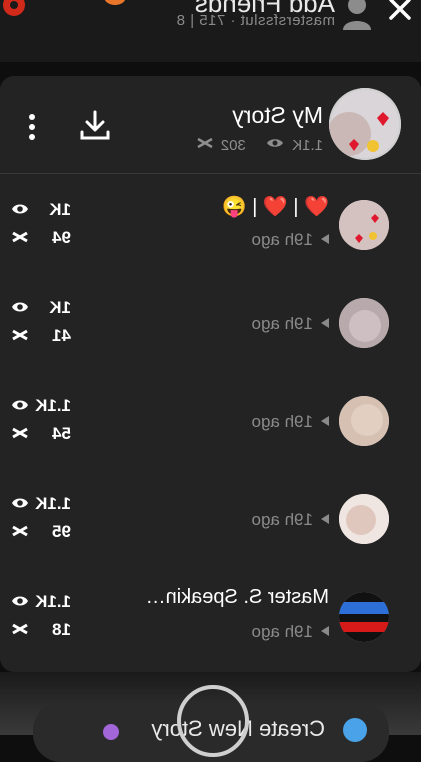 This screenshot has width=421, height=762. What do you see at coordinates (210, 227) in the screenshot?
I see `snap-row: ❤️ | ❤️ | 😜 19h ago 1K 94` at bounding box center [210, 227].